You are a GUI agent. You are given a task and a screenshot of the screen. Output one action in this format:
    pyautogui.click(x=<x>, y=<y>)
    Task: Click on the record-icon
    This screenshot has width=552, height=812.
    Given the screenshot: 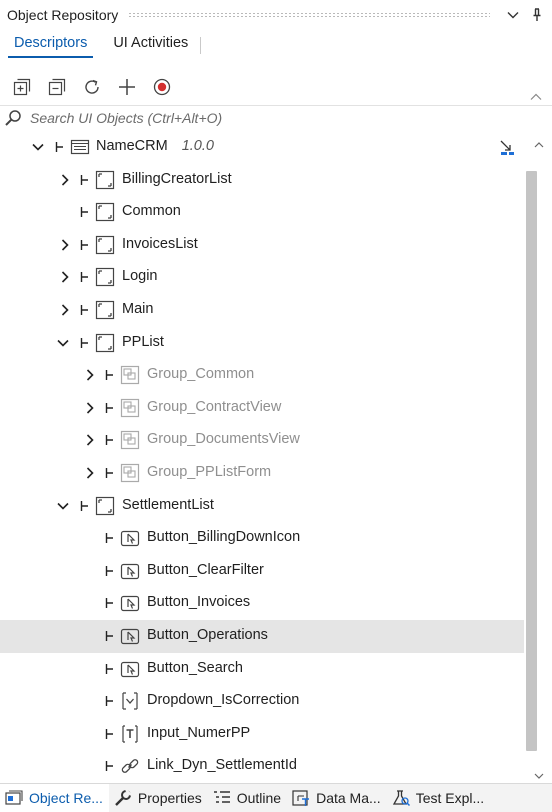 What is the action you would take?
    pyautogui.click(x=162, y=87)
    